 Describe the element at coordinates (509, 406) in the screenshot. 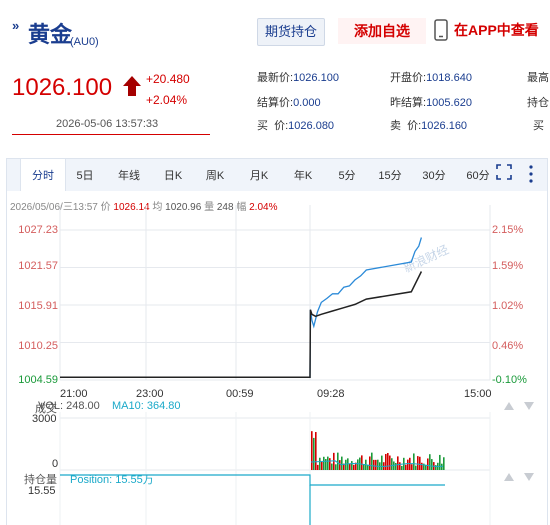

I see `volume-expand-icon` at that location.